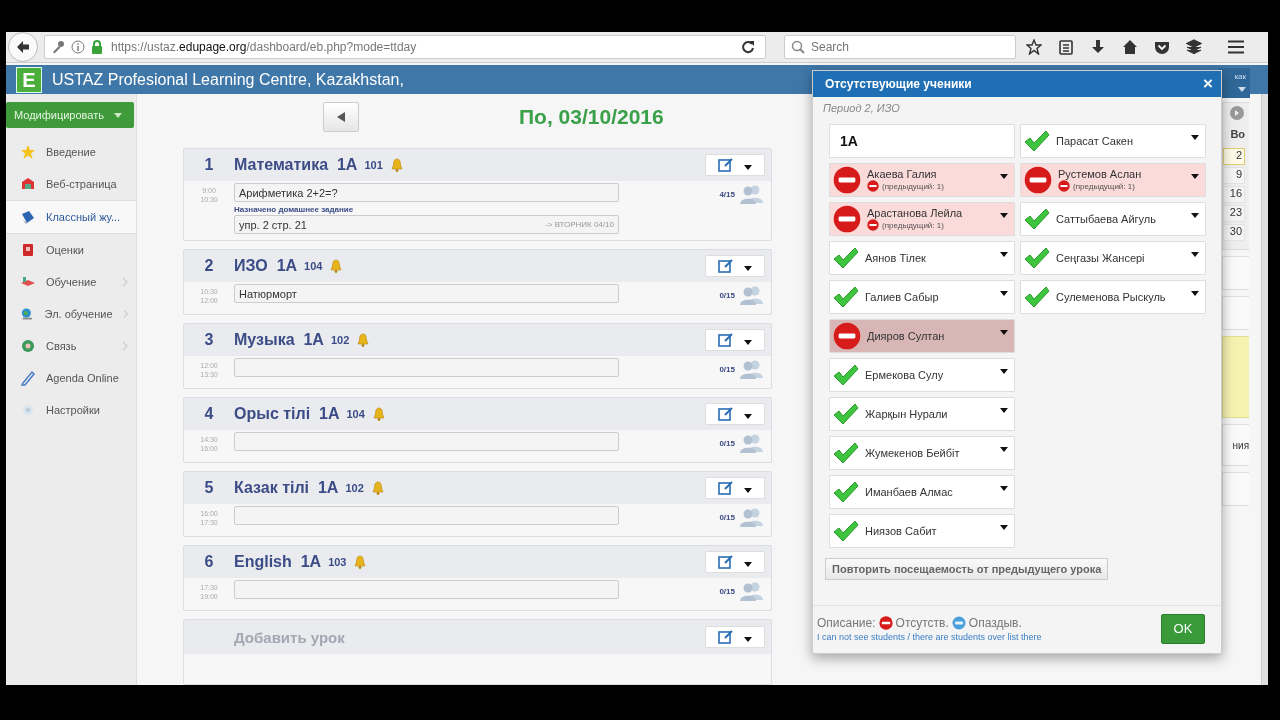 This screenshot has width=1280, height=720. I want to click on student-card: Сеңгазы Жансері, so click(1113, 258).